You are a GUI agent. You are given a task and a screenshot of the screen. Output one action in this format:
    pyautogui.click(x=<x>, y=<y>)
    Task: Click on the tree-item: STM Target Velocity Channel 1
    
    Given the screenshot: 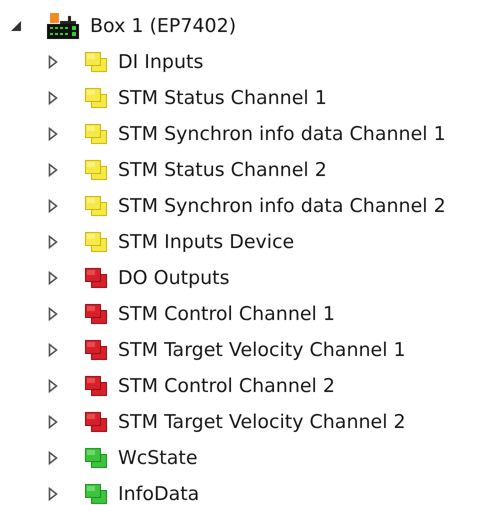 What is the action you would take?
    pyautogui.click(x=262, y=350)
    